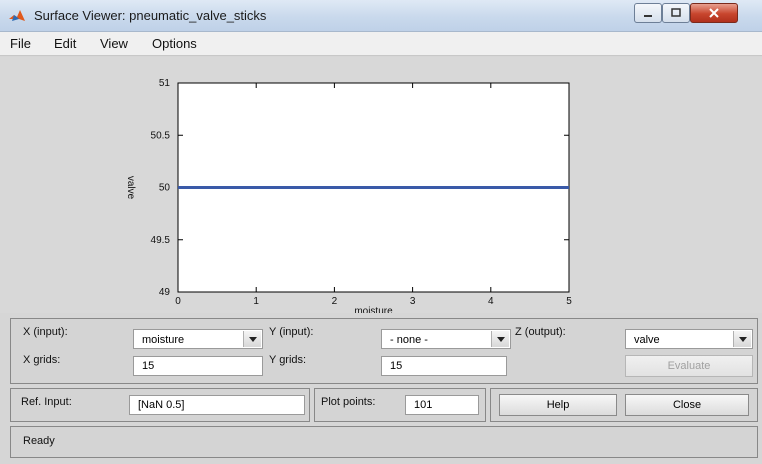 The width and height of the screenshot is (762, 464). What do you see at coordinates (648, 16) in the screenshot?
I see `minimize-icon` at bounding box center [648, 16].